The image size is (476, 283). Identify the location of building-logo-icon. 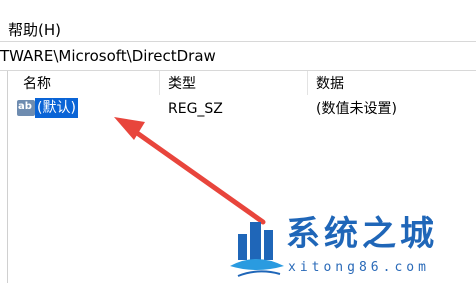
(257, 249).